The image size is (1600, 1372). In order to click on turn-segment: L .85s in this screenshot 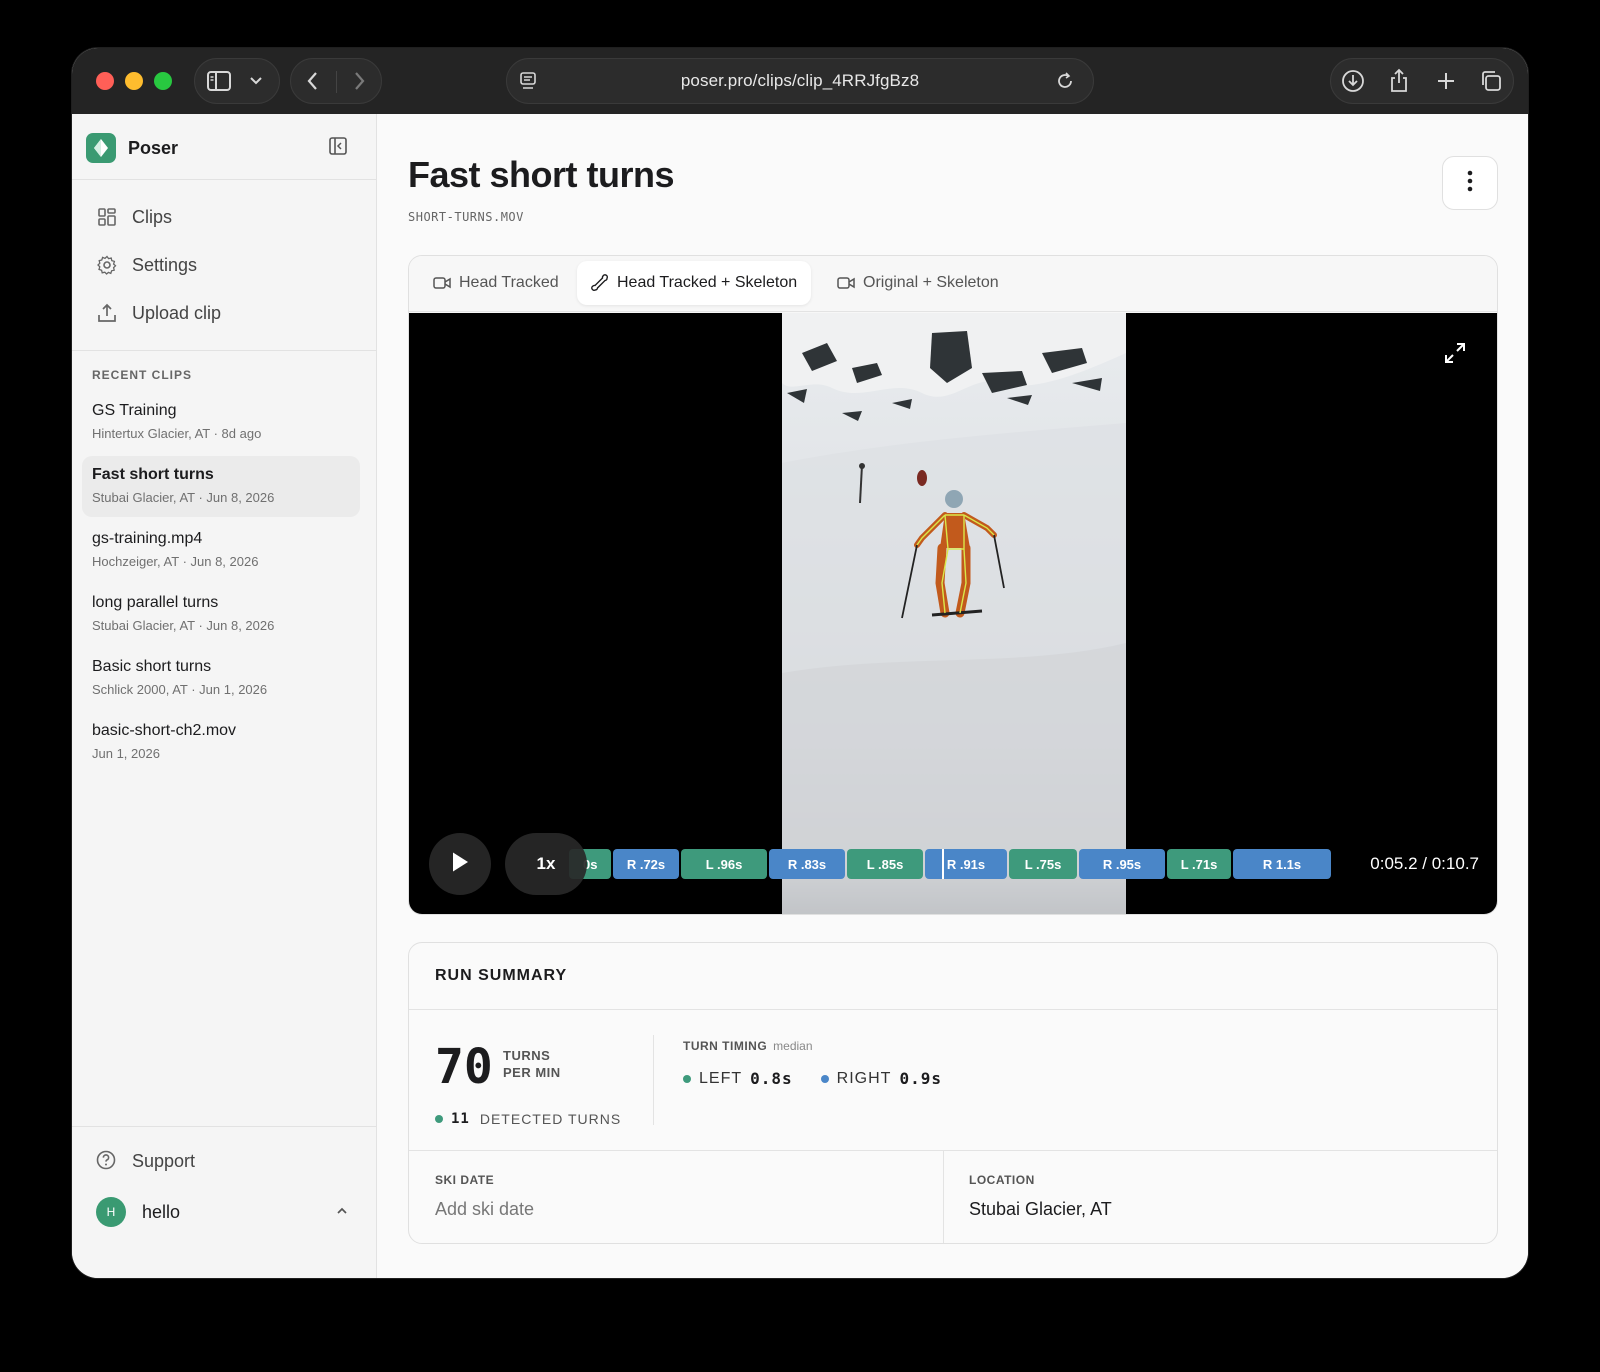, I will do `click(885, 864)`.